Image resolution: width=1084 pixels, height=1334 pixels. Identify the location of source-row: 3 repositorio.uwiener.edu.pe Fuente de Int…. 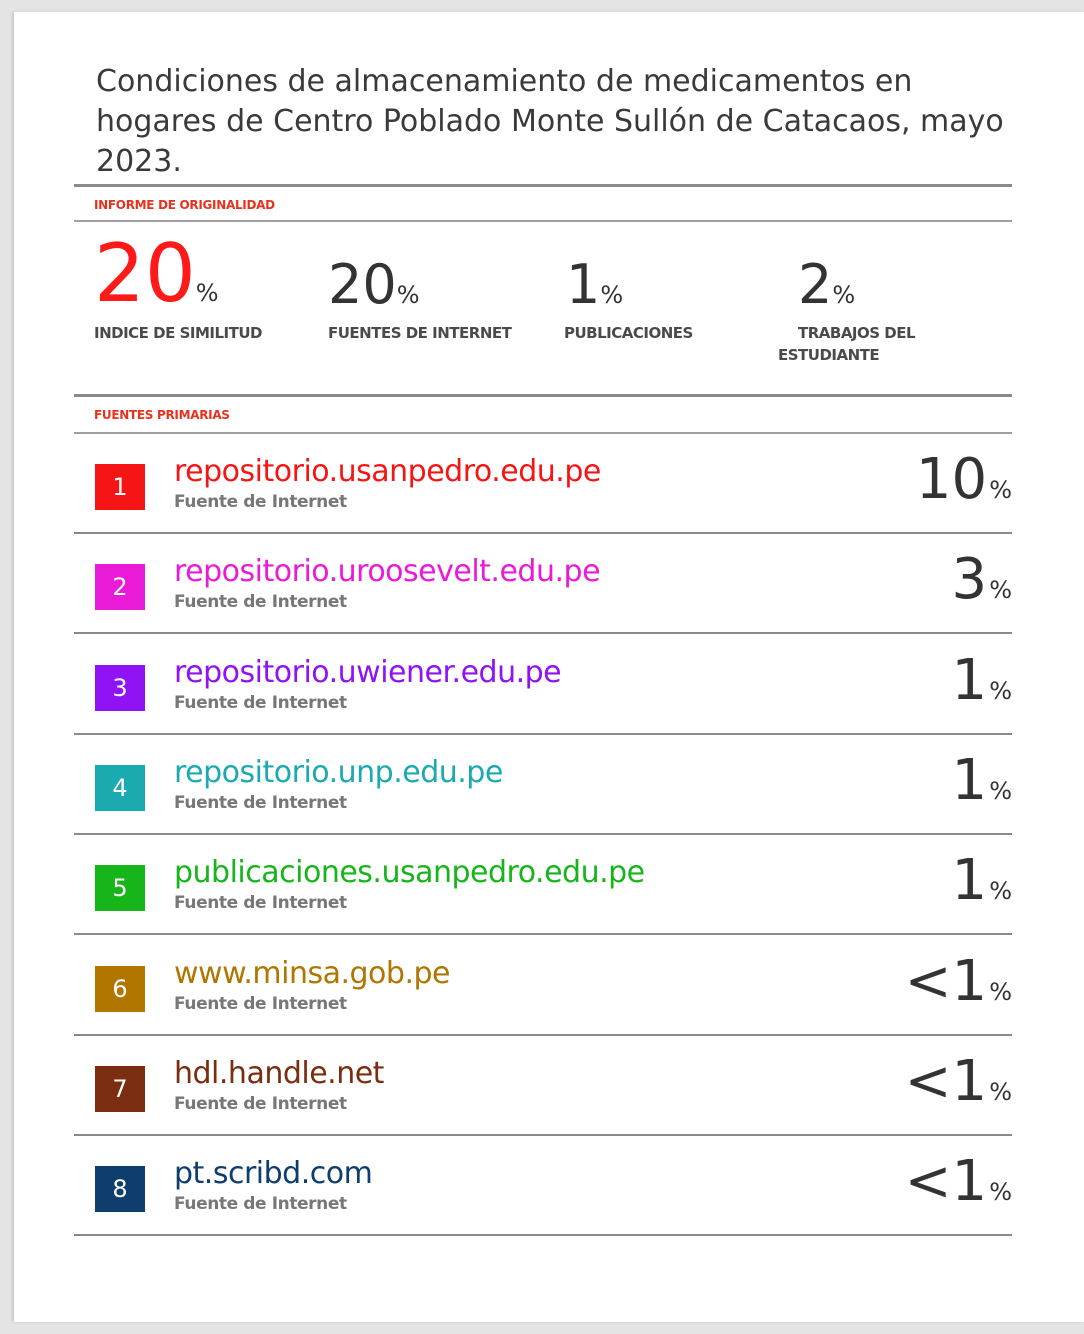
(543, 685).